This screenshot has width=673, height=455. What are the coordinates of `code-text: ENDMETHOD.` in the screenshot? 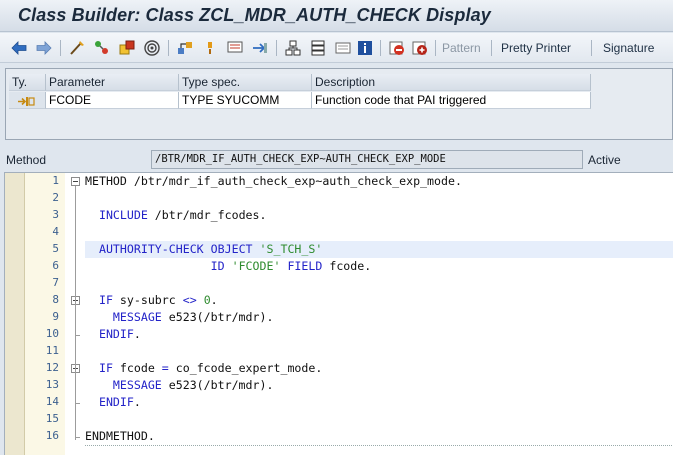 It's located at (120, 436).